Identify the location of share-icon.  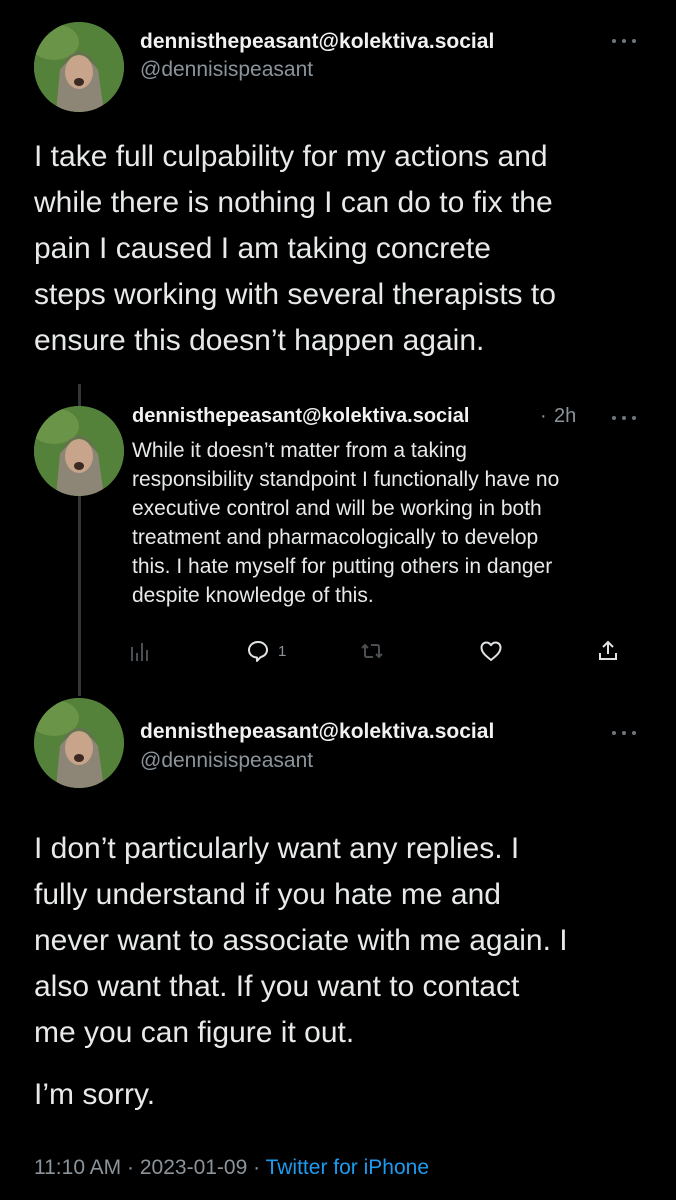
(608, 650).